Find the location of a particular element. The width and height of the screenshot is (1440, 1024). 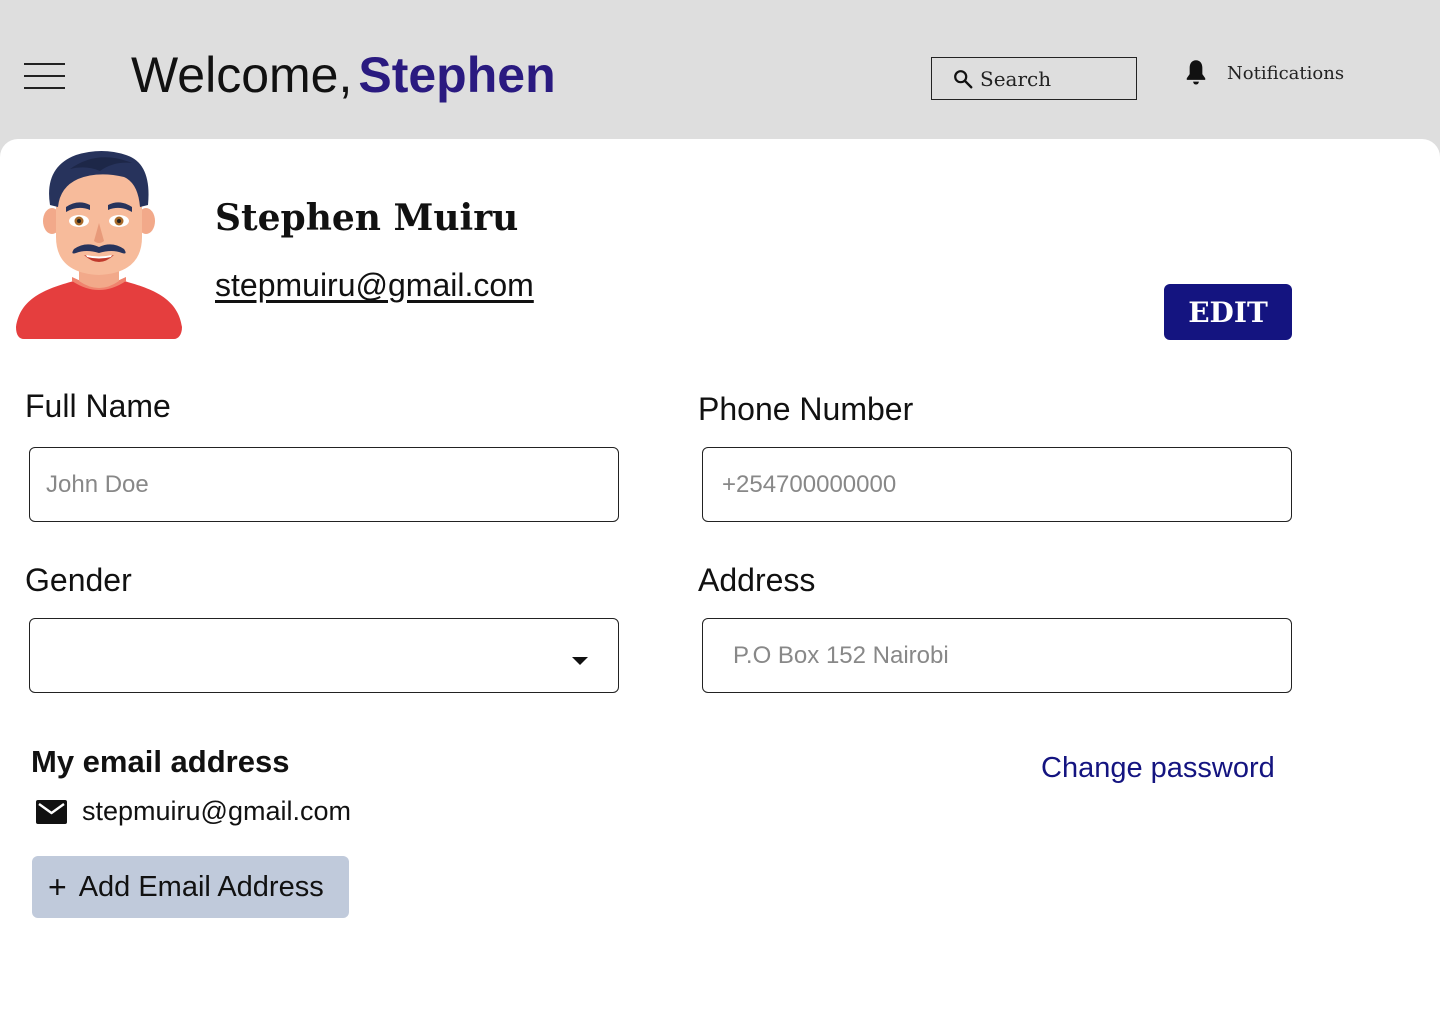

add-email-label: Add Email Address is located at coordinates (201, 886).